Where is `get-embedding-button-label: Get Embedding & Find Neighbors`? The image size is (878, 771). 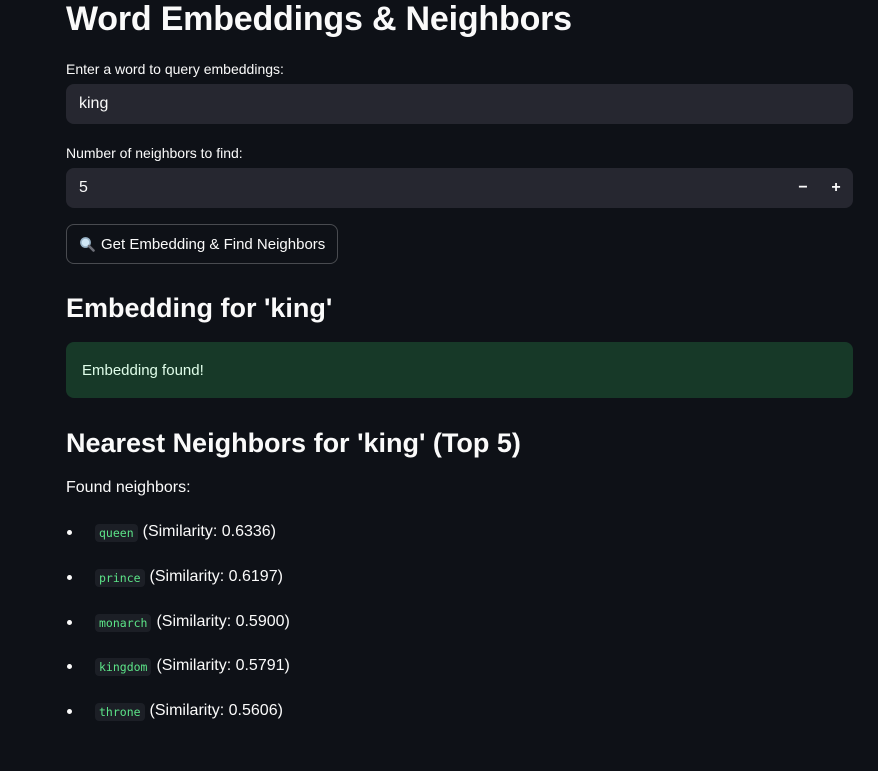 get-embedding-button-label: Get Embedding & Find Neighbors is located at coordinates (213, 244).